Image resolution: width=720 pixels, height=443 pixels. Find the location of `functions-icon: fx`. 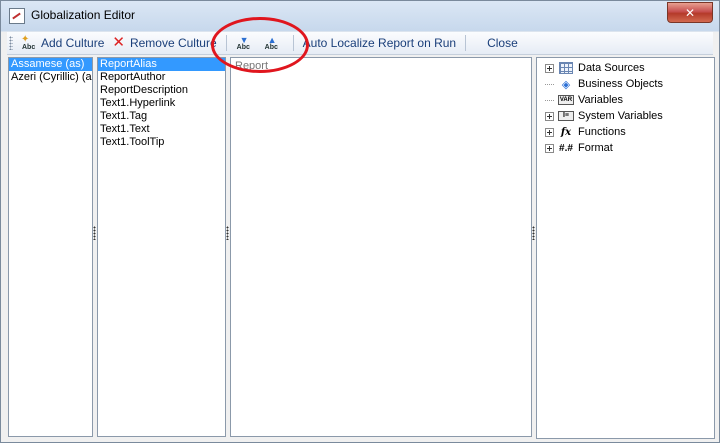

functions-icon: fx is located at coordinates (566, 132).